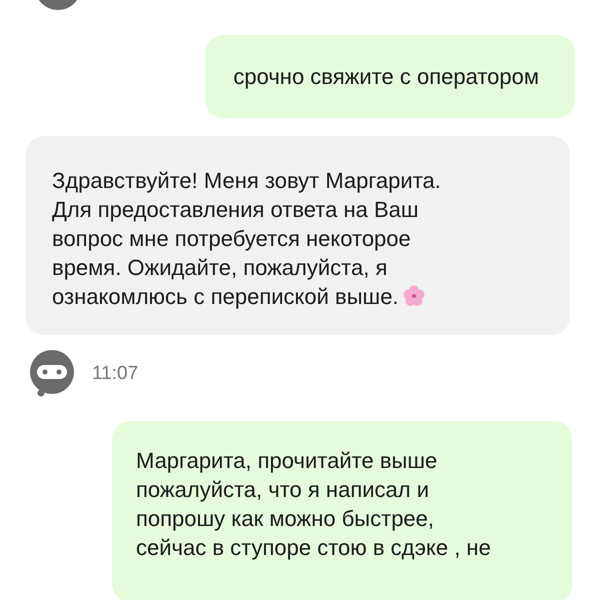 This screenshot has width=600, height=600. Describe the element at coordinates (52, 374) in the screenshot. I see `bot-avatar-icon` at that location.